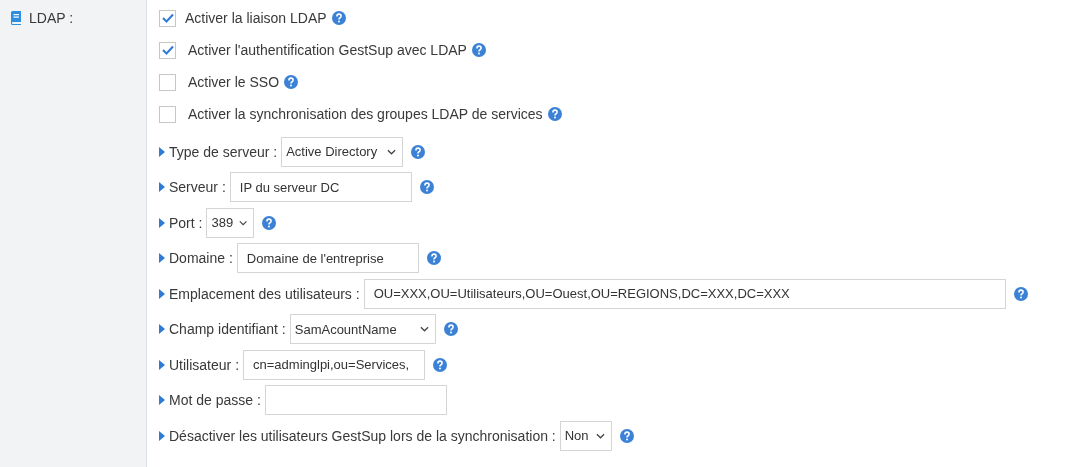 Image resolution: width=1072 pixels, height=467 pixels. What do you see at coordinates (327, 50) in the screenshot?
I see `checkbox-label: Activer l'authentification GestSup avec LDAP` at bounding box center [327, 50].